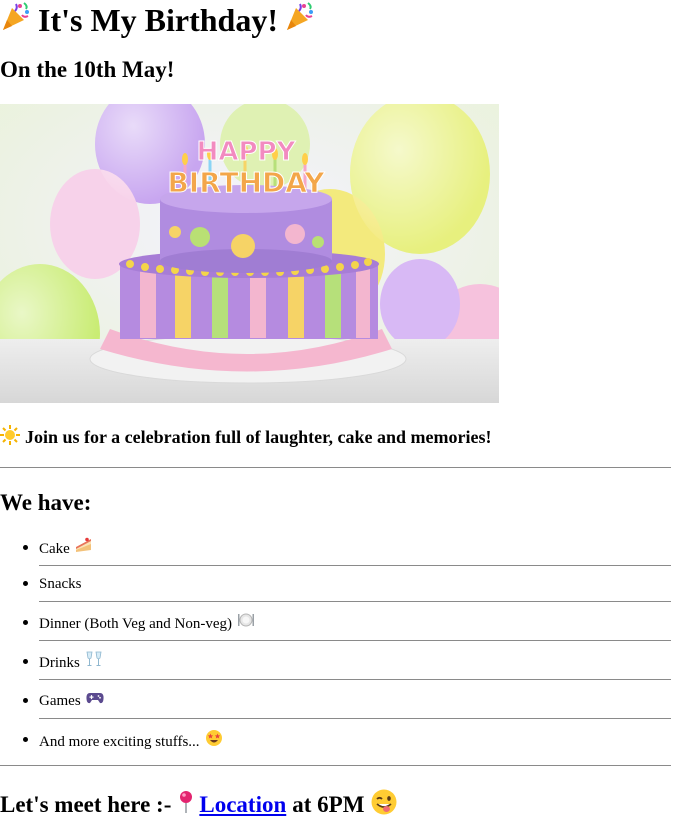 This screenshot has width=676, height=831. What do you see at coordinates (46, 502) in the screenshot?
I see `menu-heading: We have:` at bounding box center [46, 502].